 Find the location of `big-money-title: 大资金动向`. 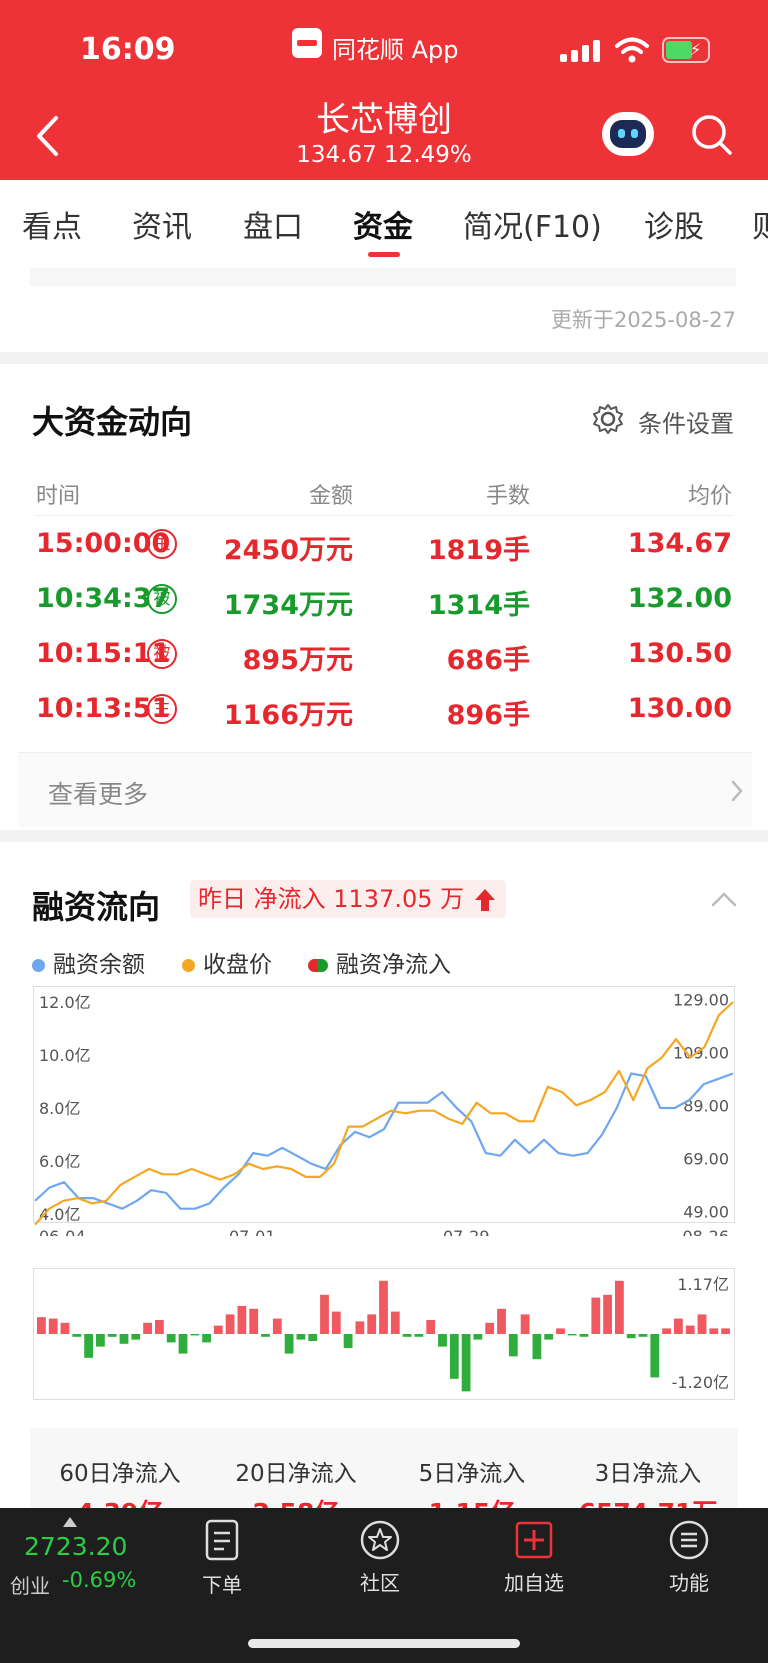

big-money-title: 大资金动向 is located at coordinates (112, 422).